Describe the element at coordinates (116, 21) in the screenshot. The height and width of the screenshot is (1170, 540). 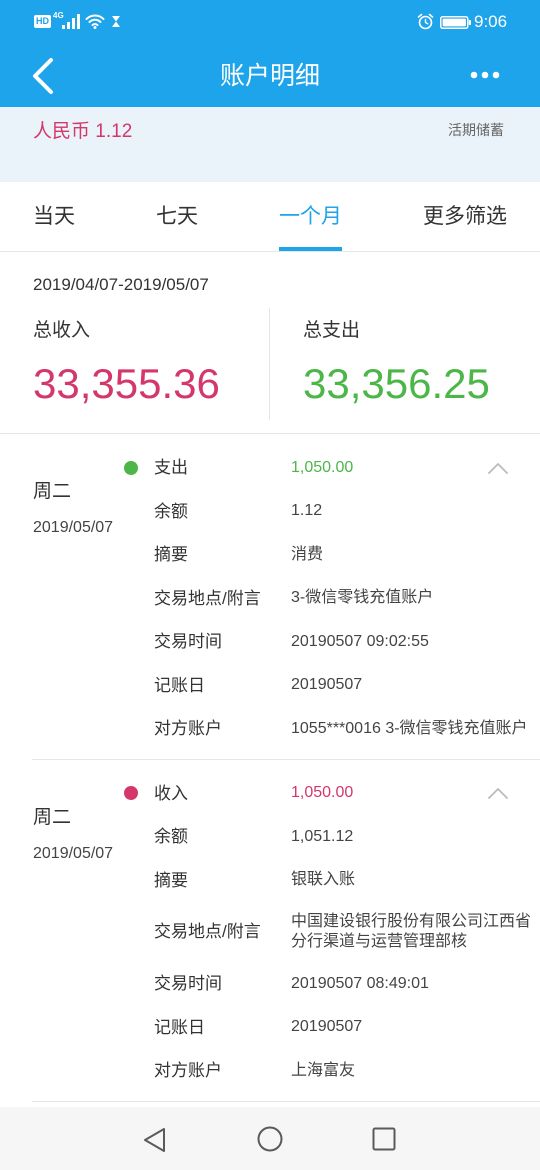
I see `hourglass-icon` at that location.